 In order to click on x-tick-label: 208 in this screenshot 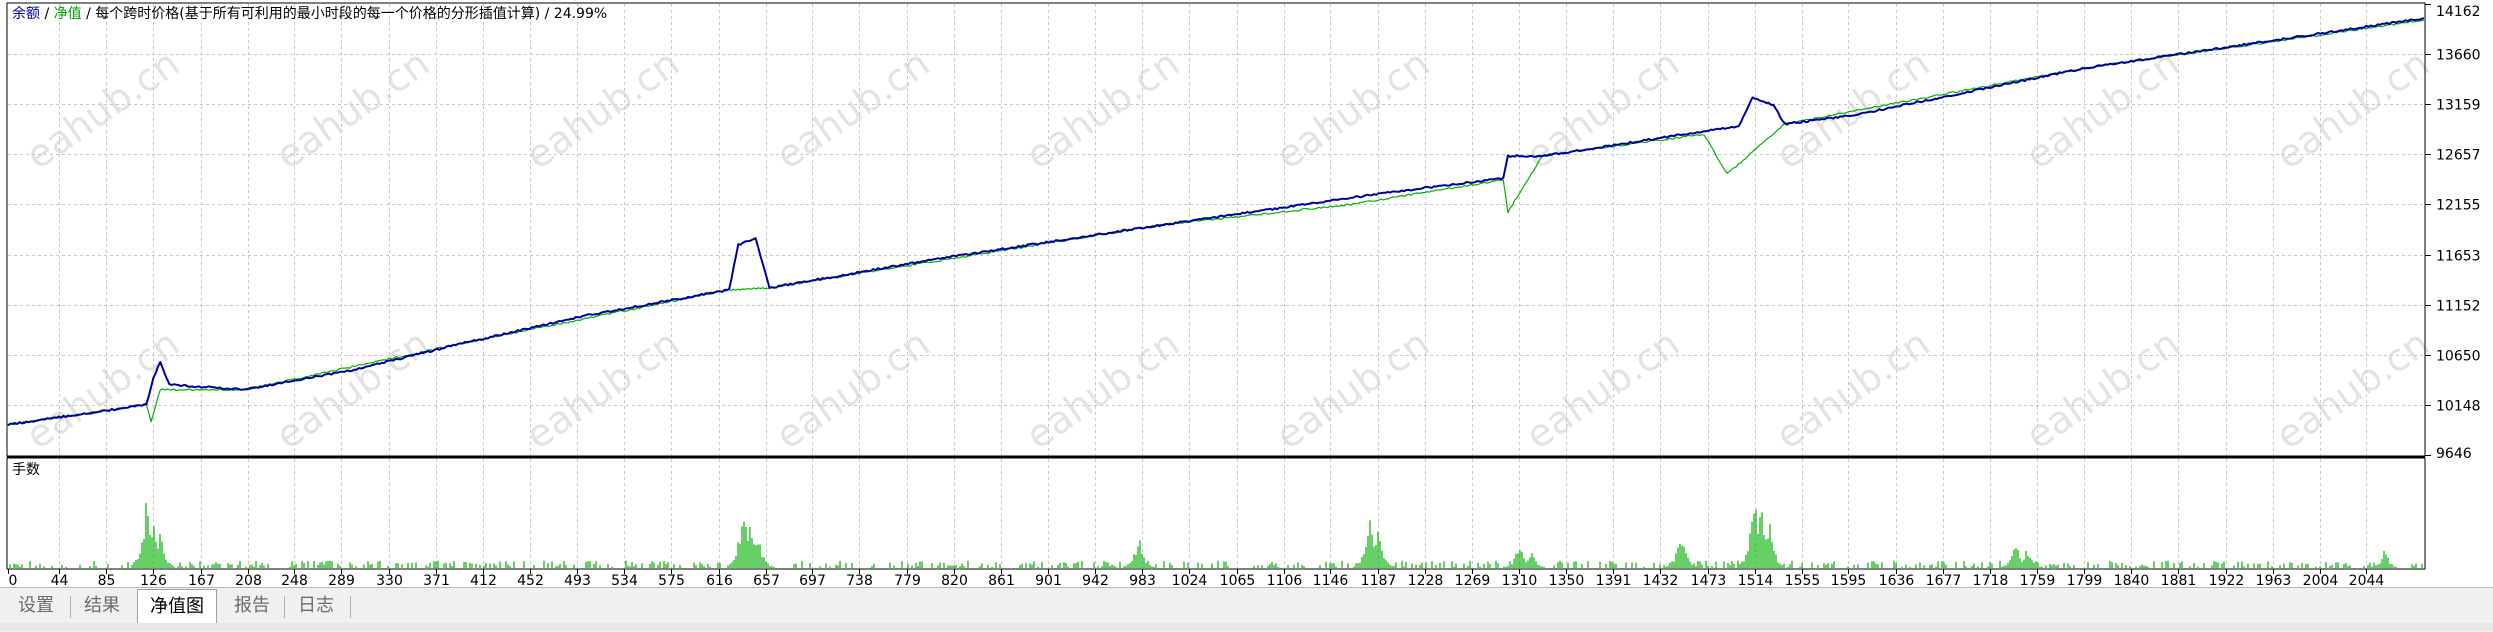, I will do `click(248, 580)`.